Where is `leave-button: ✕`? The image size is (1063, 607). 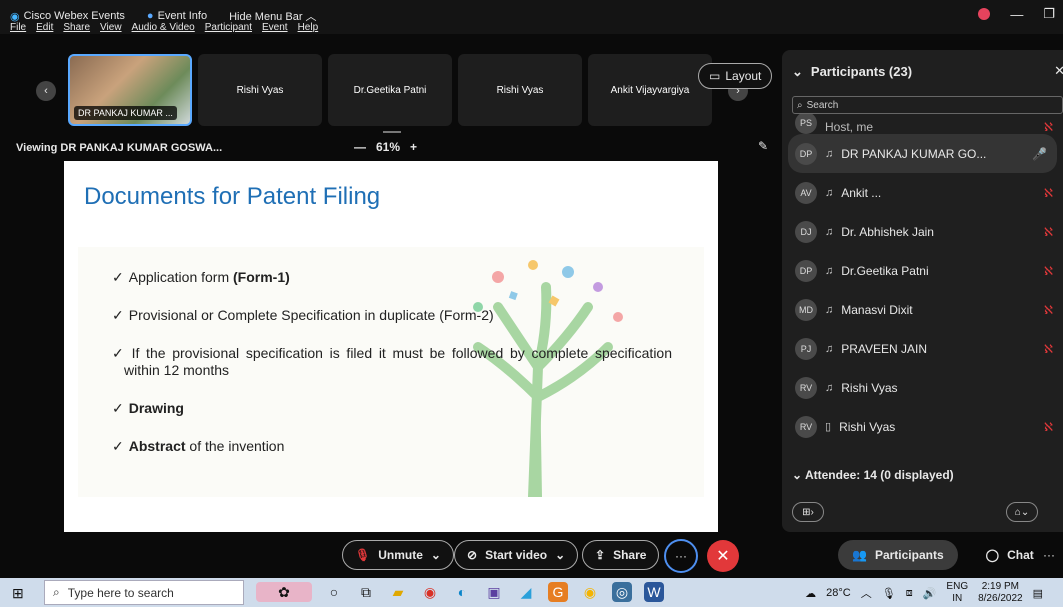 leave-button: ✕ is located at coordinates (723, 556).